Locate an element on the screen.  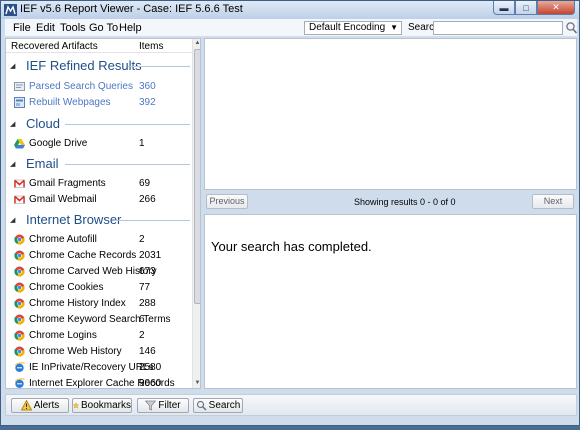
column-recovered-artifacts: Recovered Artifacts is located at coordinates (54, 46).